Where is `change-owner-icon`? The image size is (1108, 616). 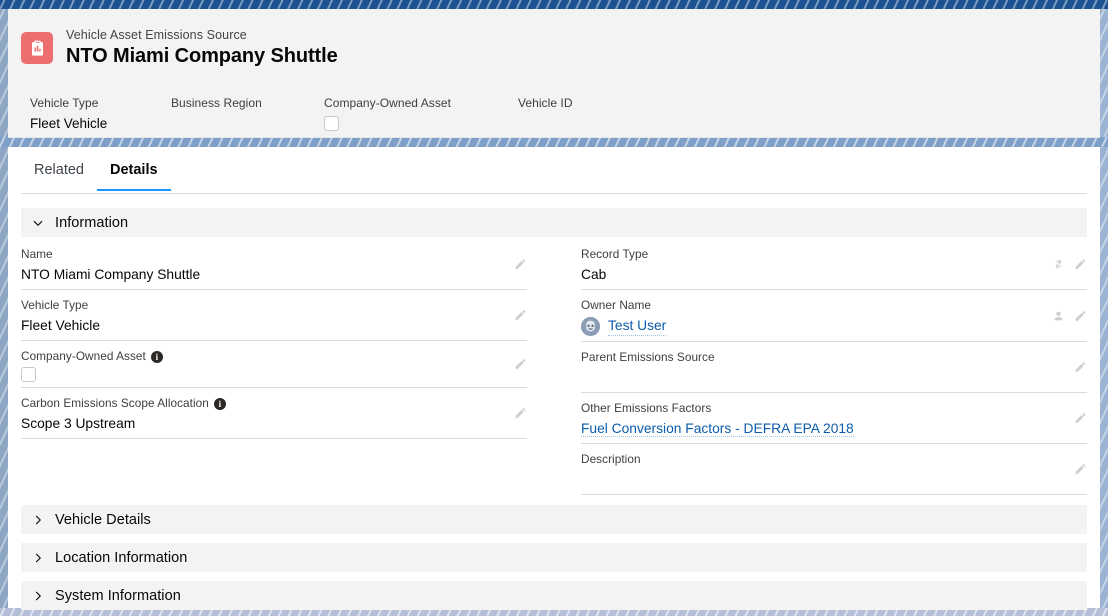 change-owner-icon is located at coordinates (1058, 315).